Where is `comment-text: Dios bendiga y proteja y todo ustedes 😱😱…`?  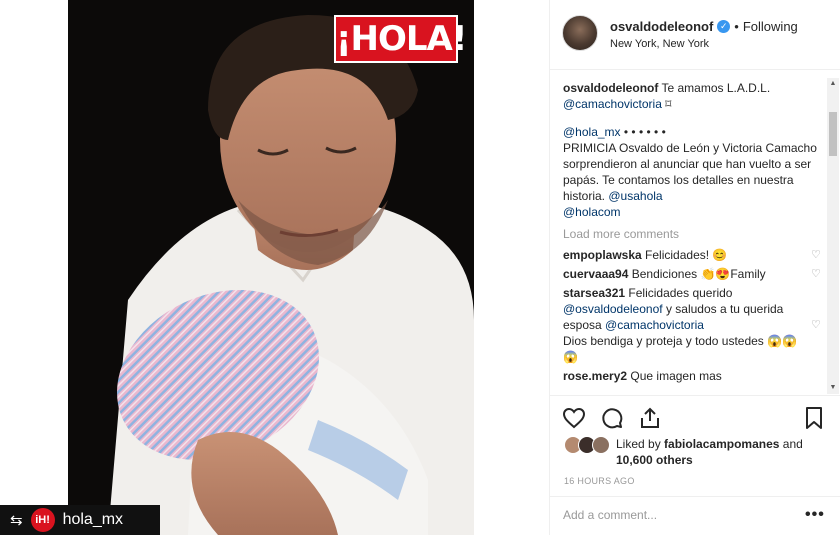
comment-text: Dios bendiga y proteja y todo ustedes 😱😱… is located at coordinates (680, 349).